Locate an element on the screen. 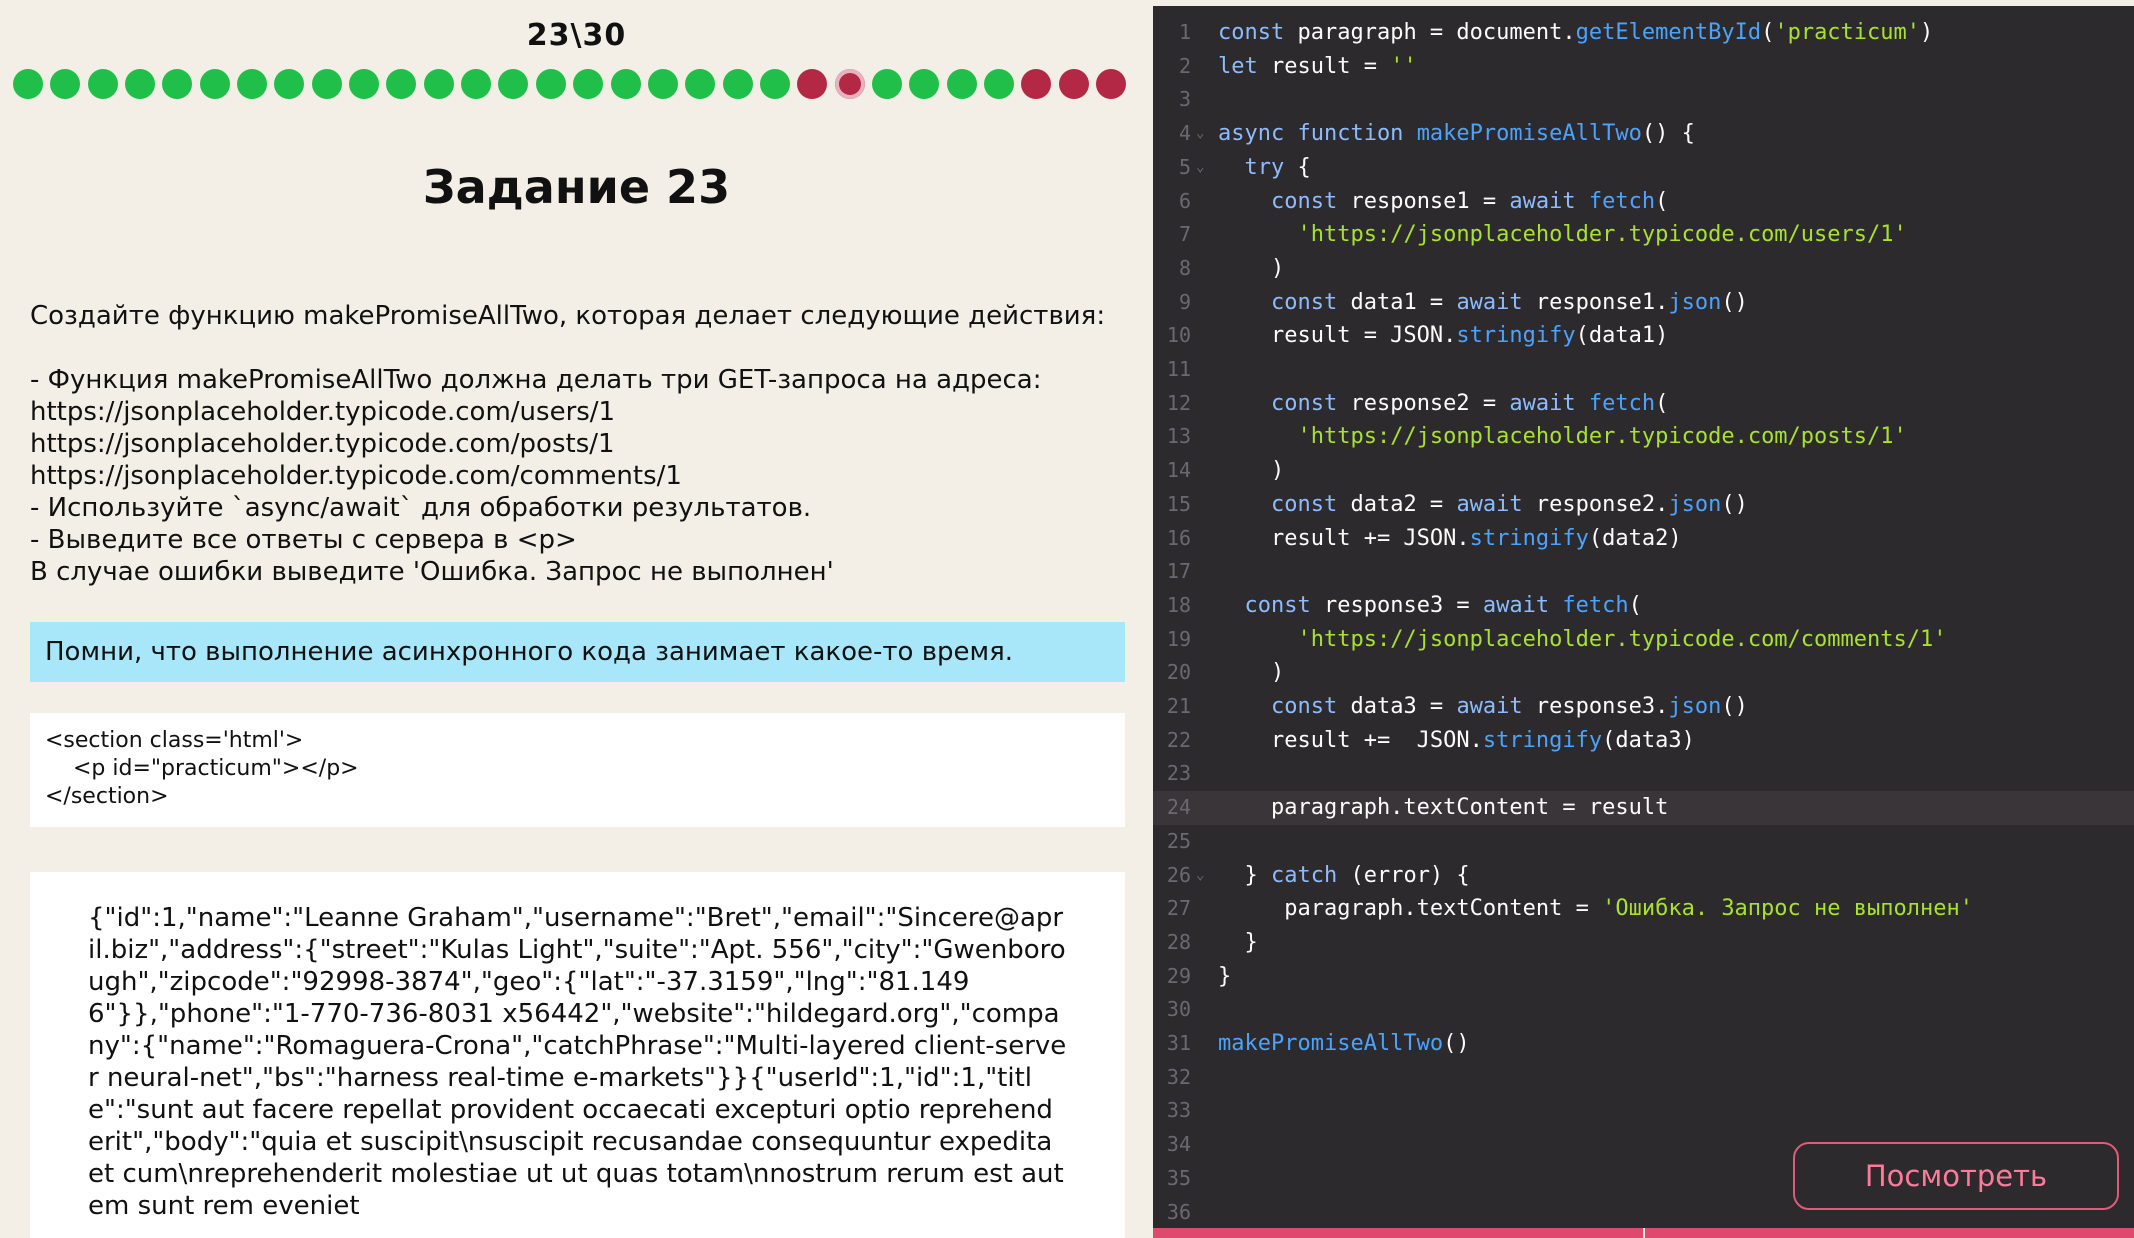  code-line: 2 let result = '' is located at coordinates (1643, 67).